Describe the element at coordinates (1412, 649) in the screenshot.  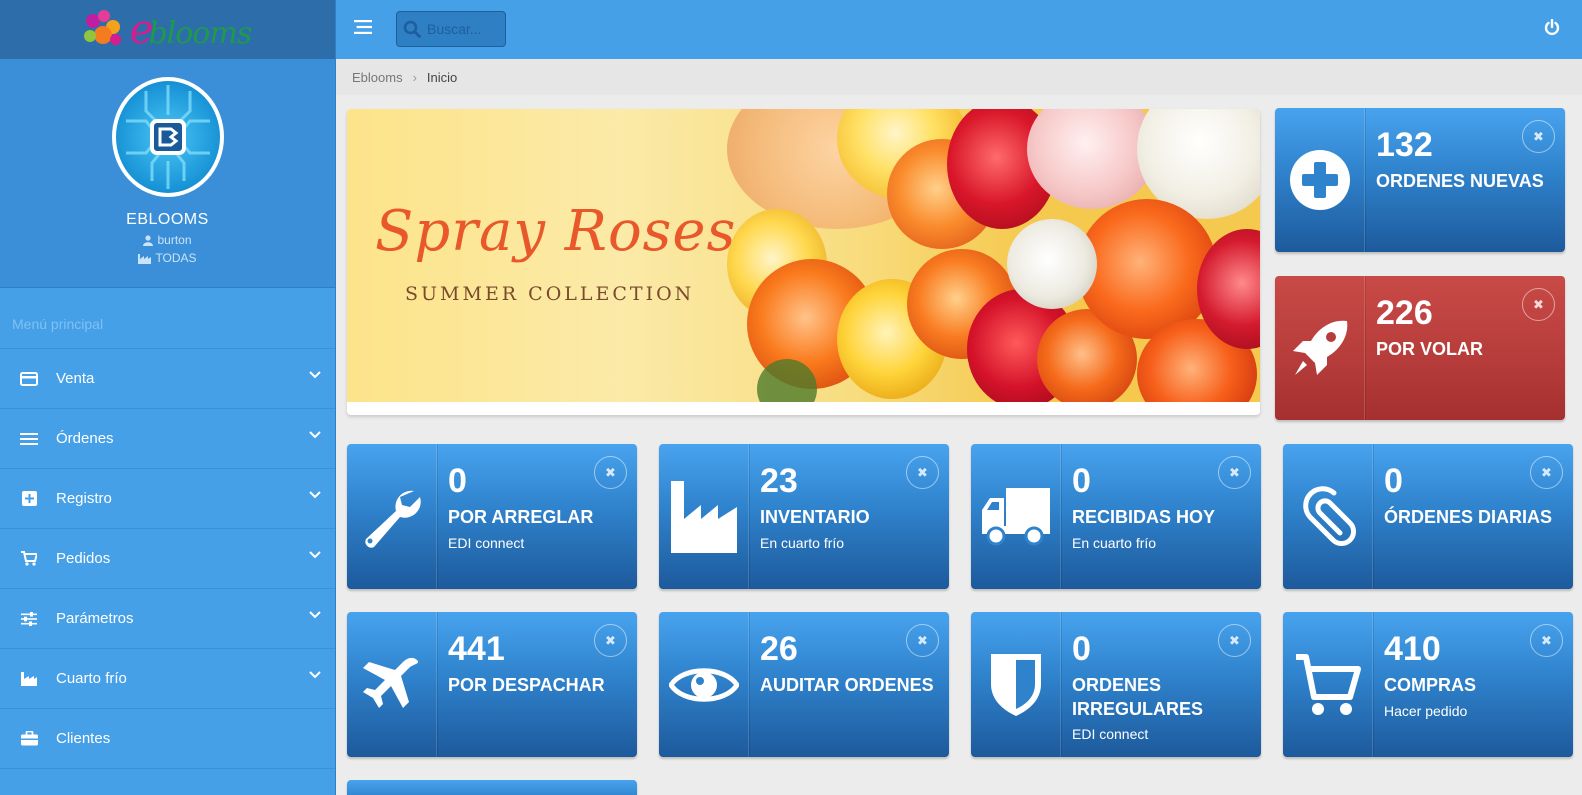
I see `card-value: 410` at that location.